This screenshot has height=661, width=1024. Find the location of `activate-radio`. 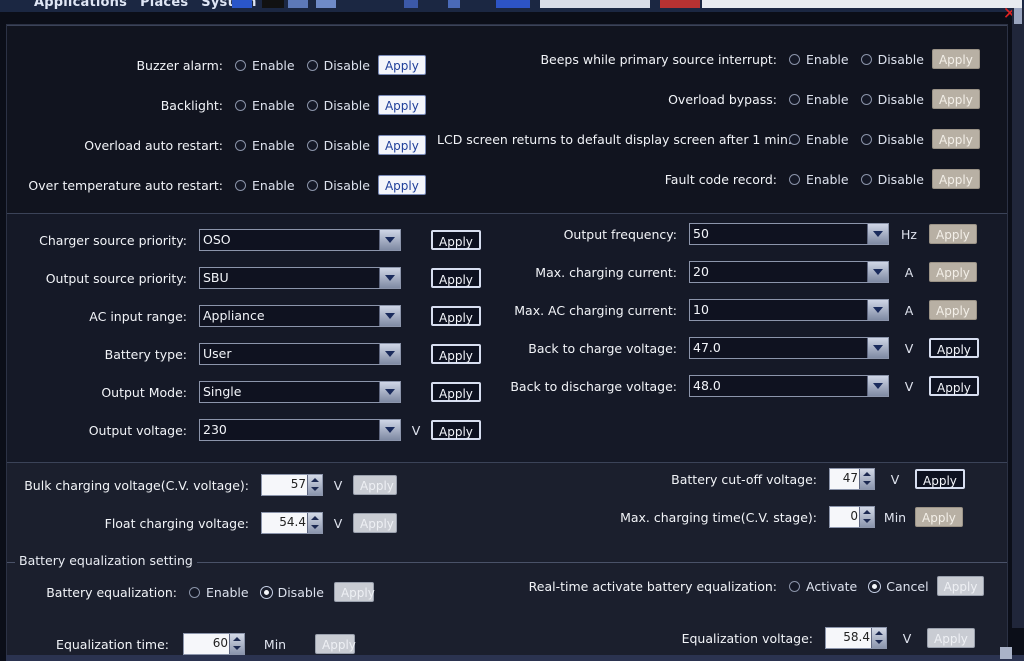

activate-radio is located at coordinates (794, 586).